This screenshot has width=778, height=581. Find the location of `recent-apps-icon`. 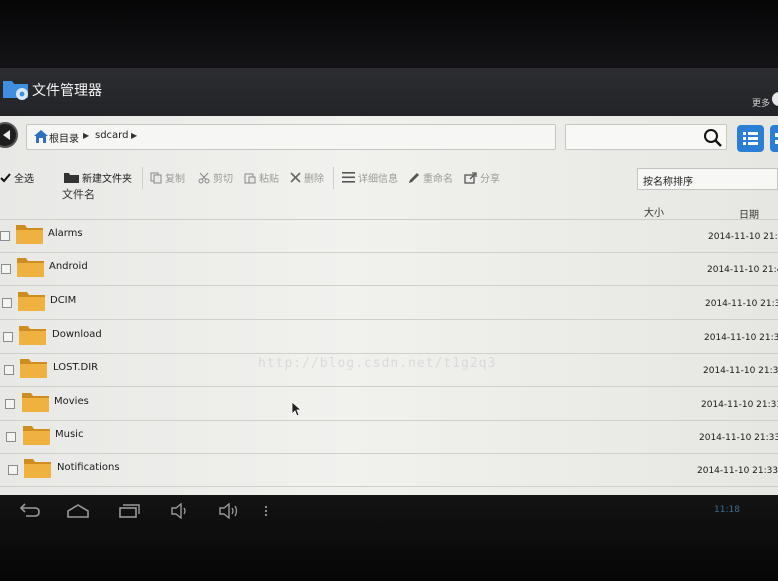

recent-apps-icon is located at coordinates (129, 511).